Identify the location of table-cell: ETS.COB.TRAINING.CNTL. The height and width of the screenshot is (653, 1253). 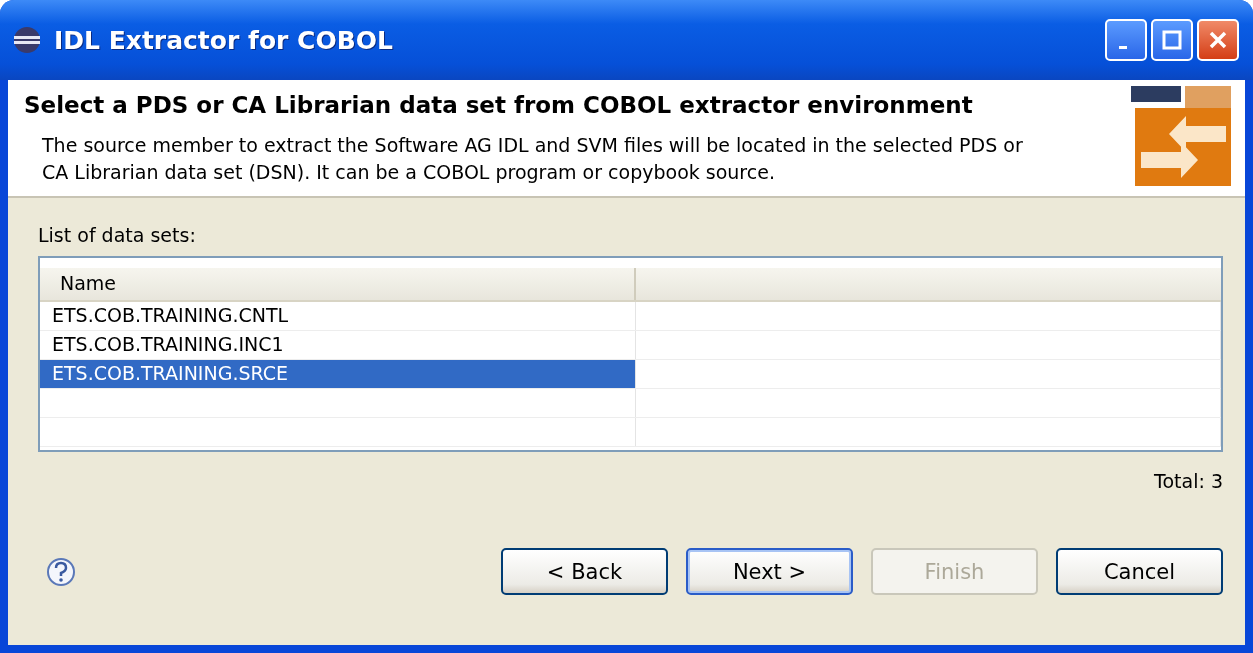
(338, 316).